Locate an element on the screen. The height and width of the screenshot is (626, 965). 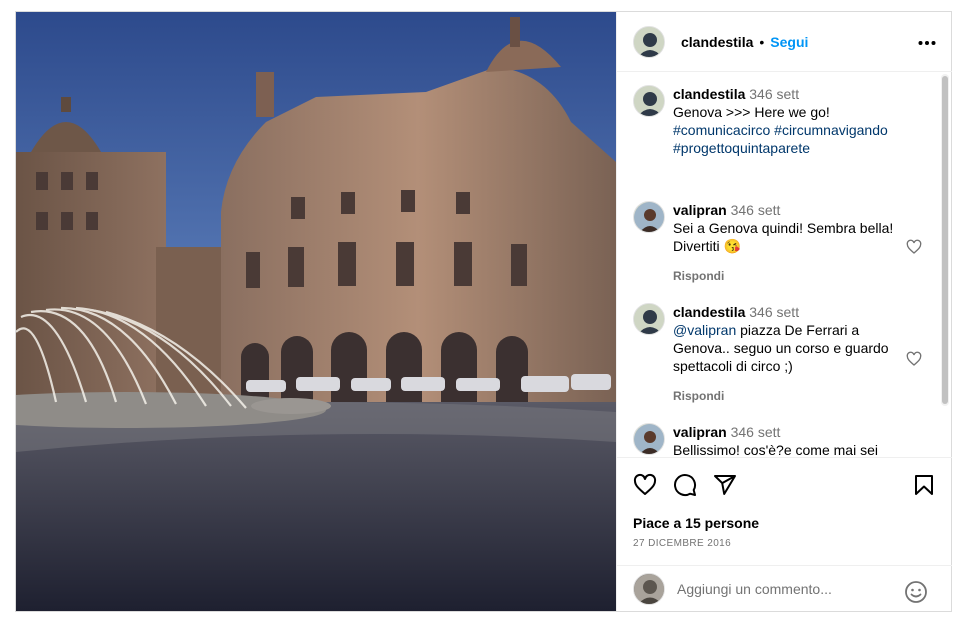
mention-link: @valipran is located at coordinates (704, 330).